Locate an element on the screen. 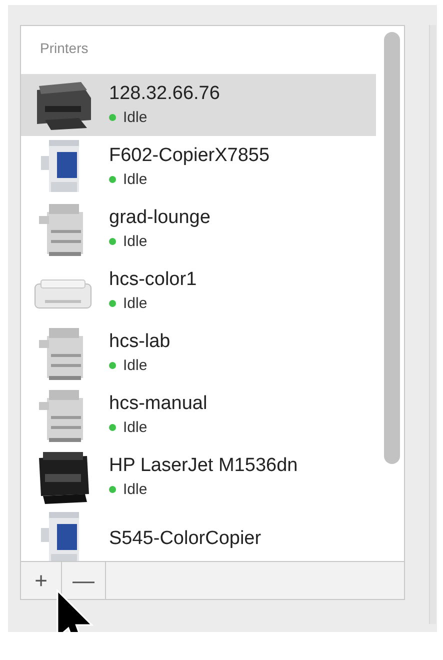 The height and width of the screenshot is (660, 443). list-header: Printers is located at coordinates (64, 48).